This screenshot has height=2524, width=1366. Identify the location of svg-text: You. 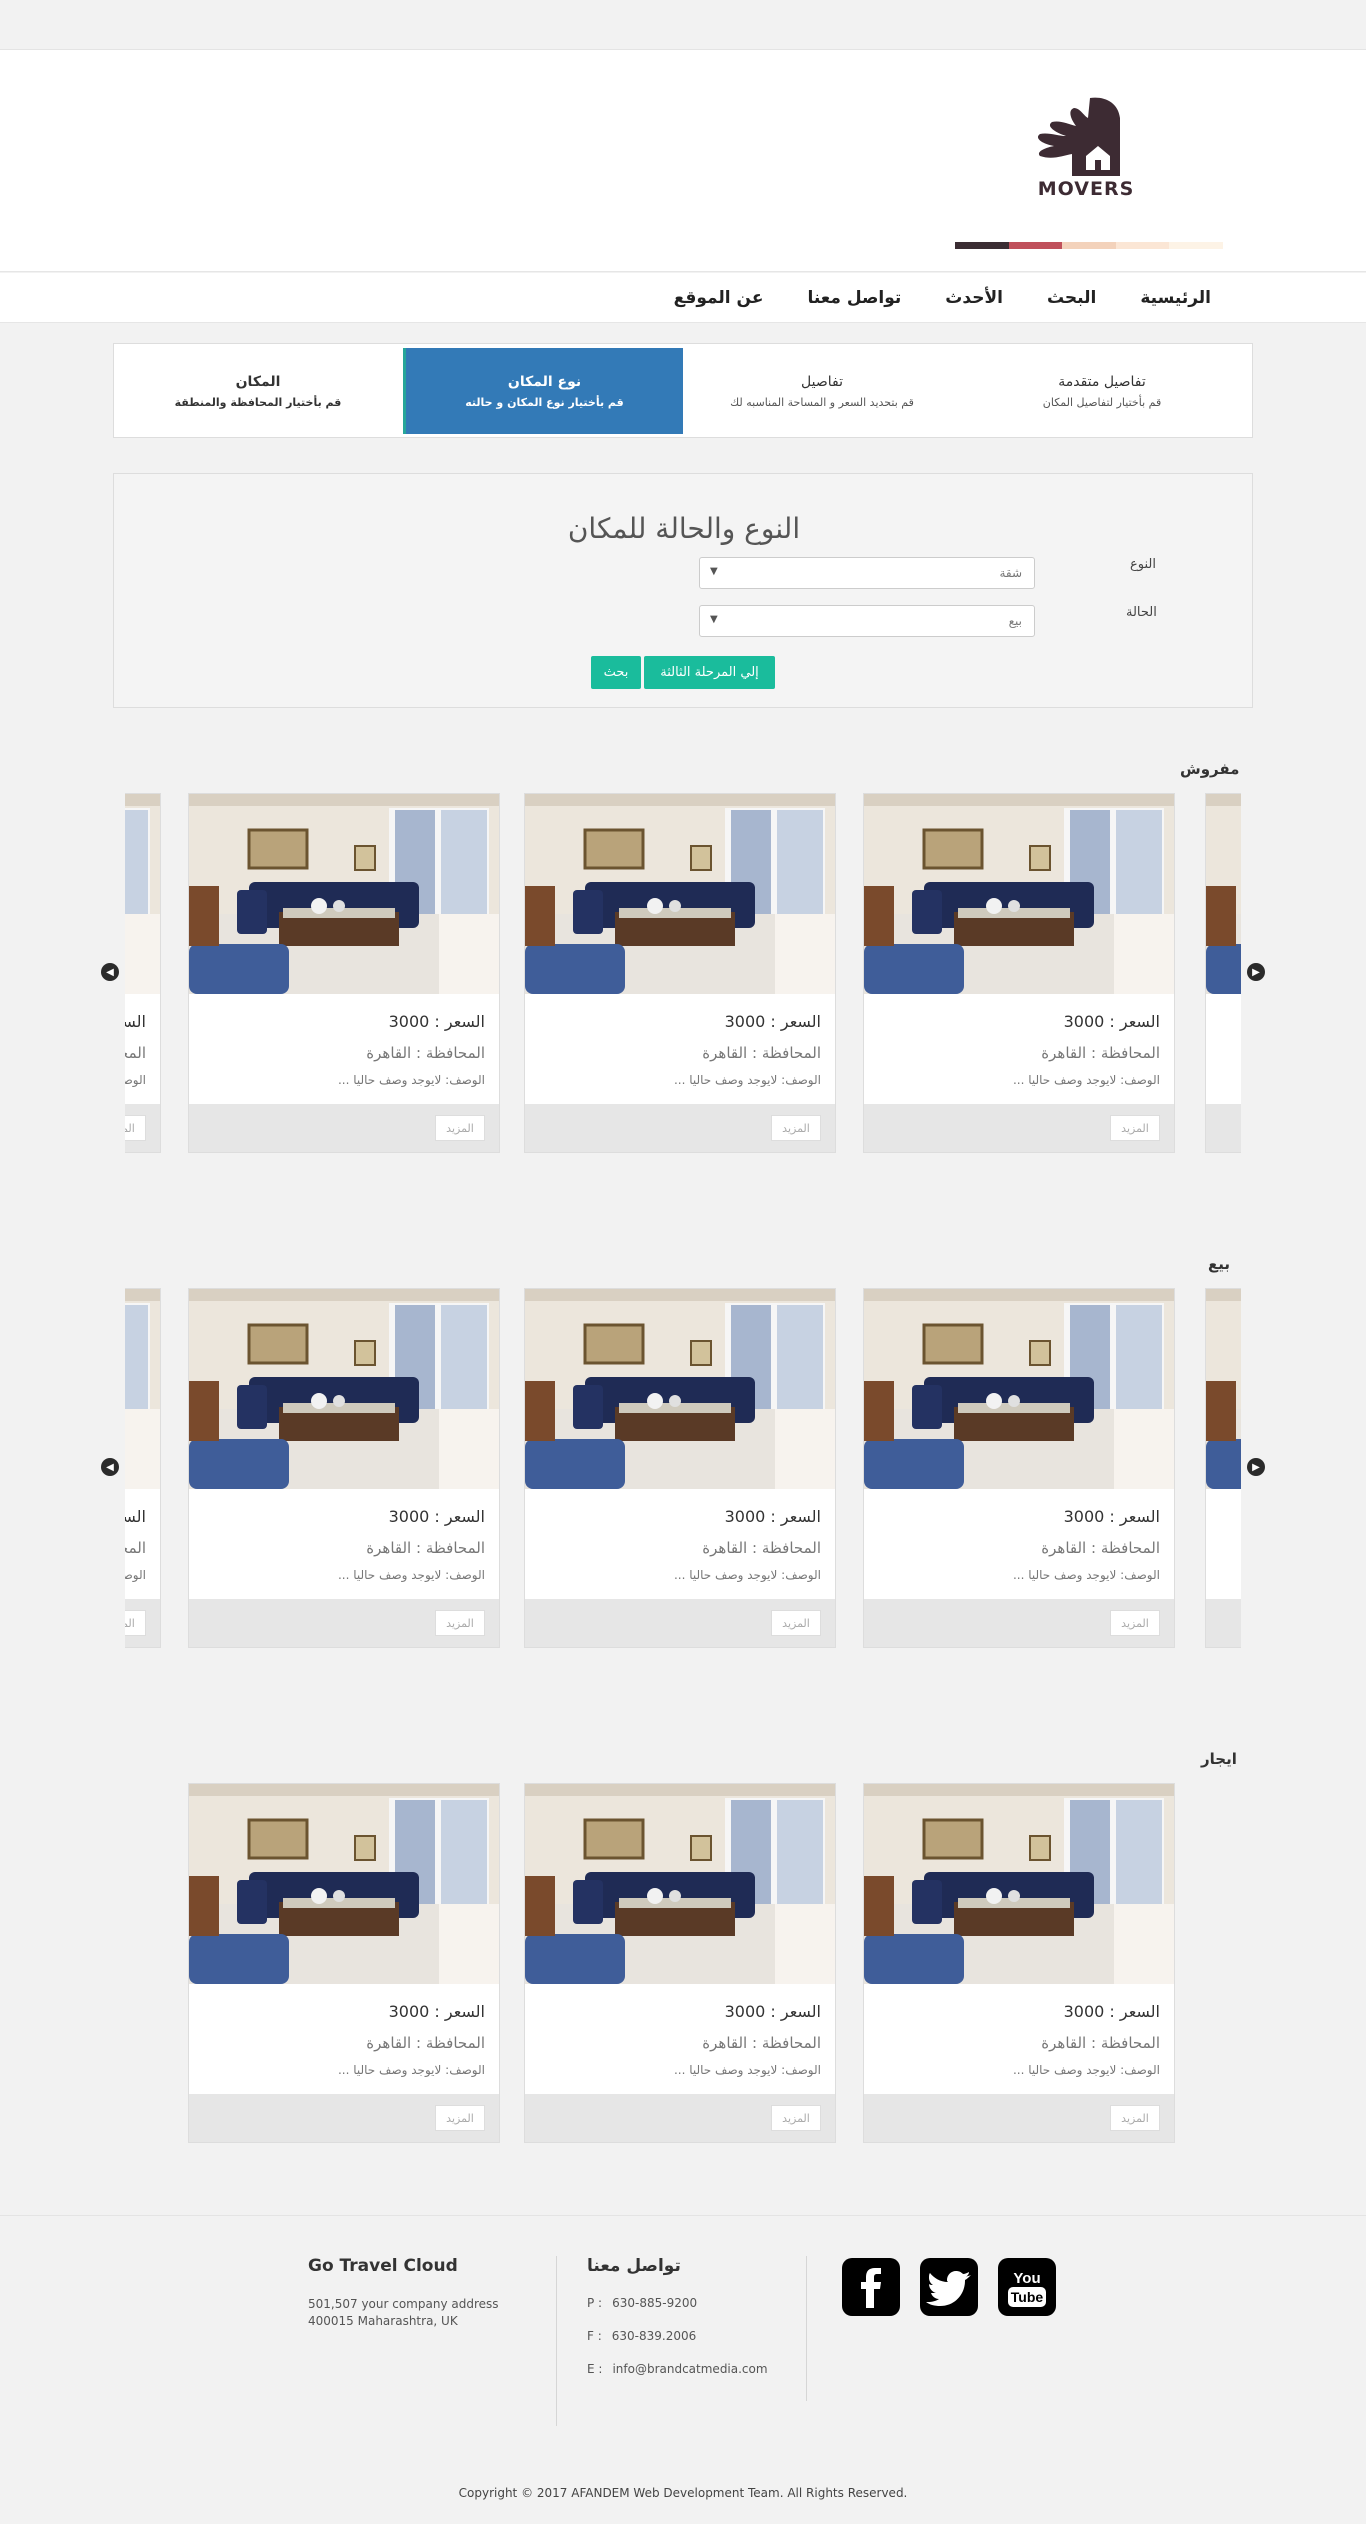
(1026, 2278).